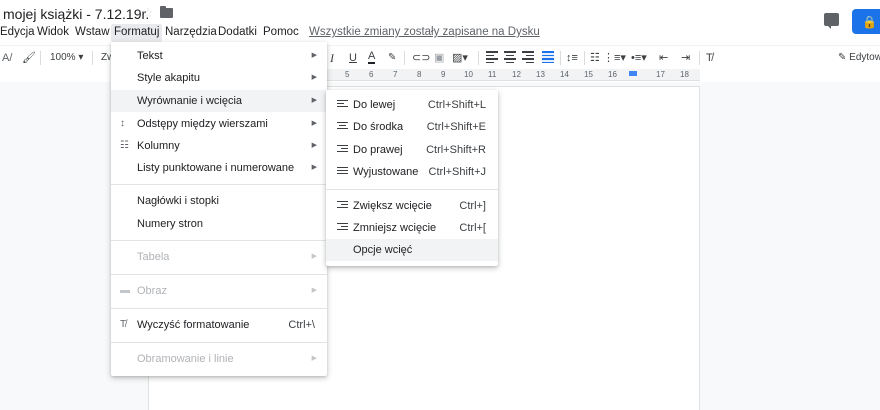 The height and width of the screenshot is (410, 880). Describe the element at coordinates (158, 146) in the screenshot. I see `menu-item-label: Kolumny` at that location.